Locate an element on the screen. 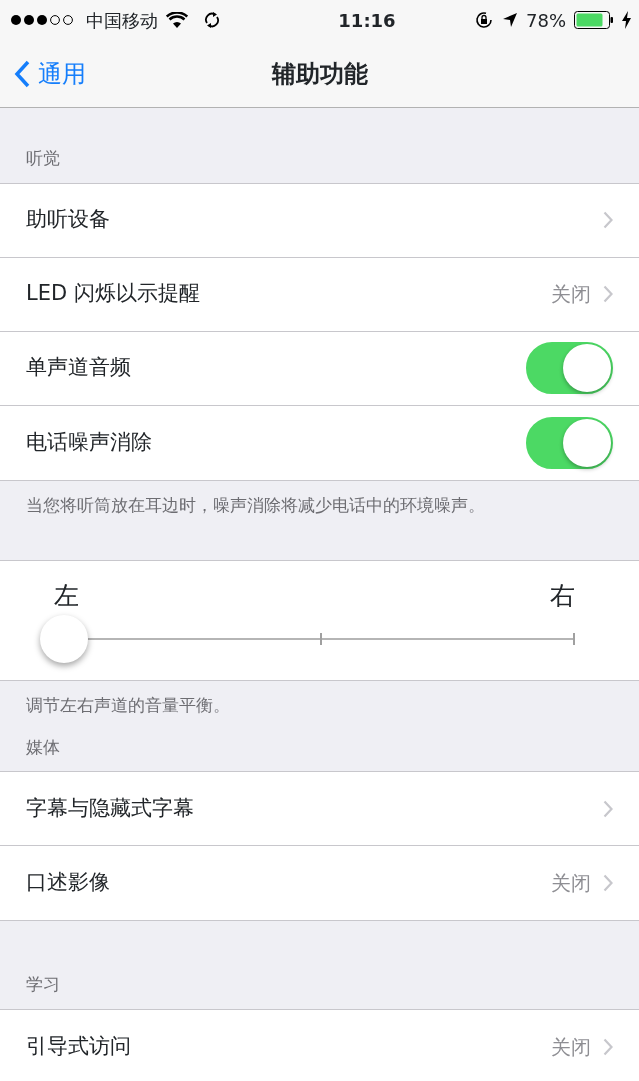  row-label: 字幕与隐藏式字幕 is located at coordinates (110, 808).